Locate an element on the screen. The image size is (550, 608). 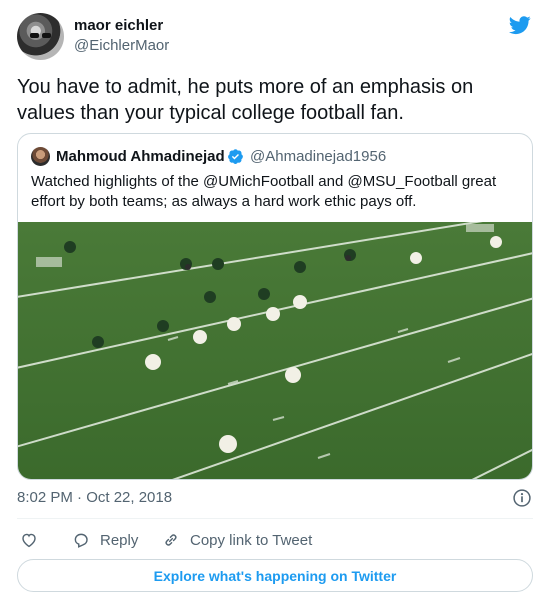
twitter-logo-icon is located at coordinates (520, 25).